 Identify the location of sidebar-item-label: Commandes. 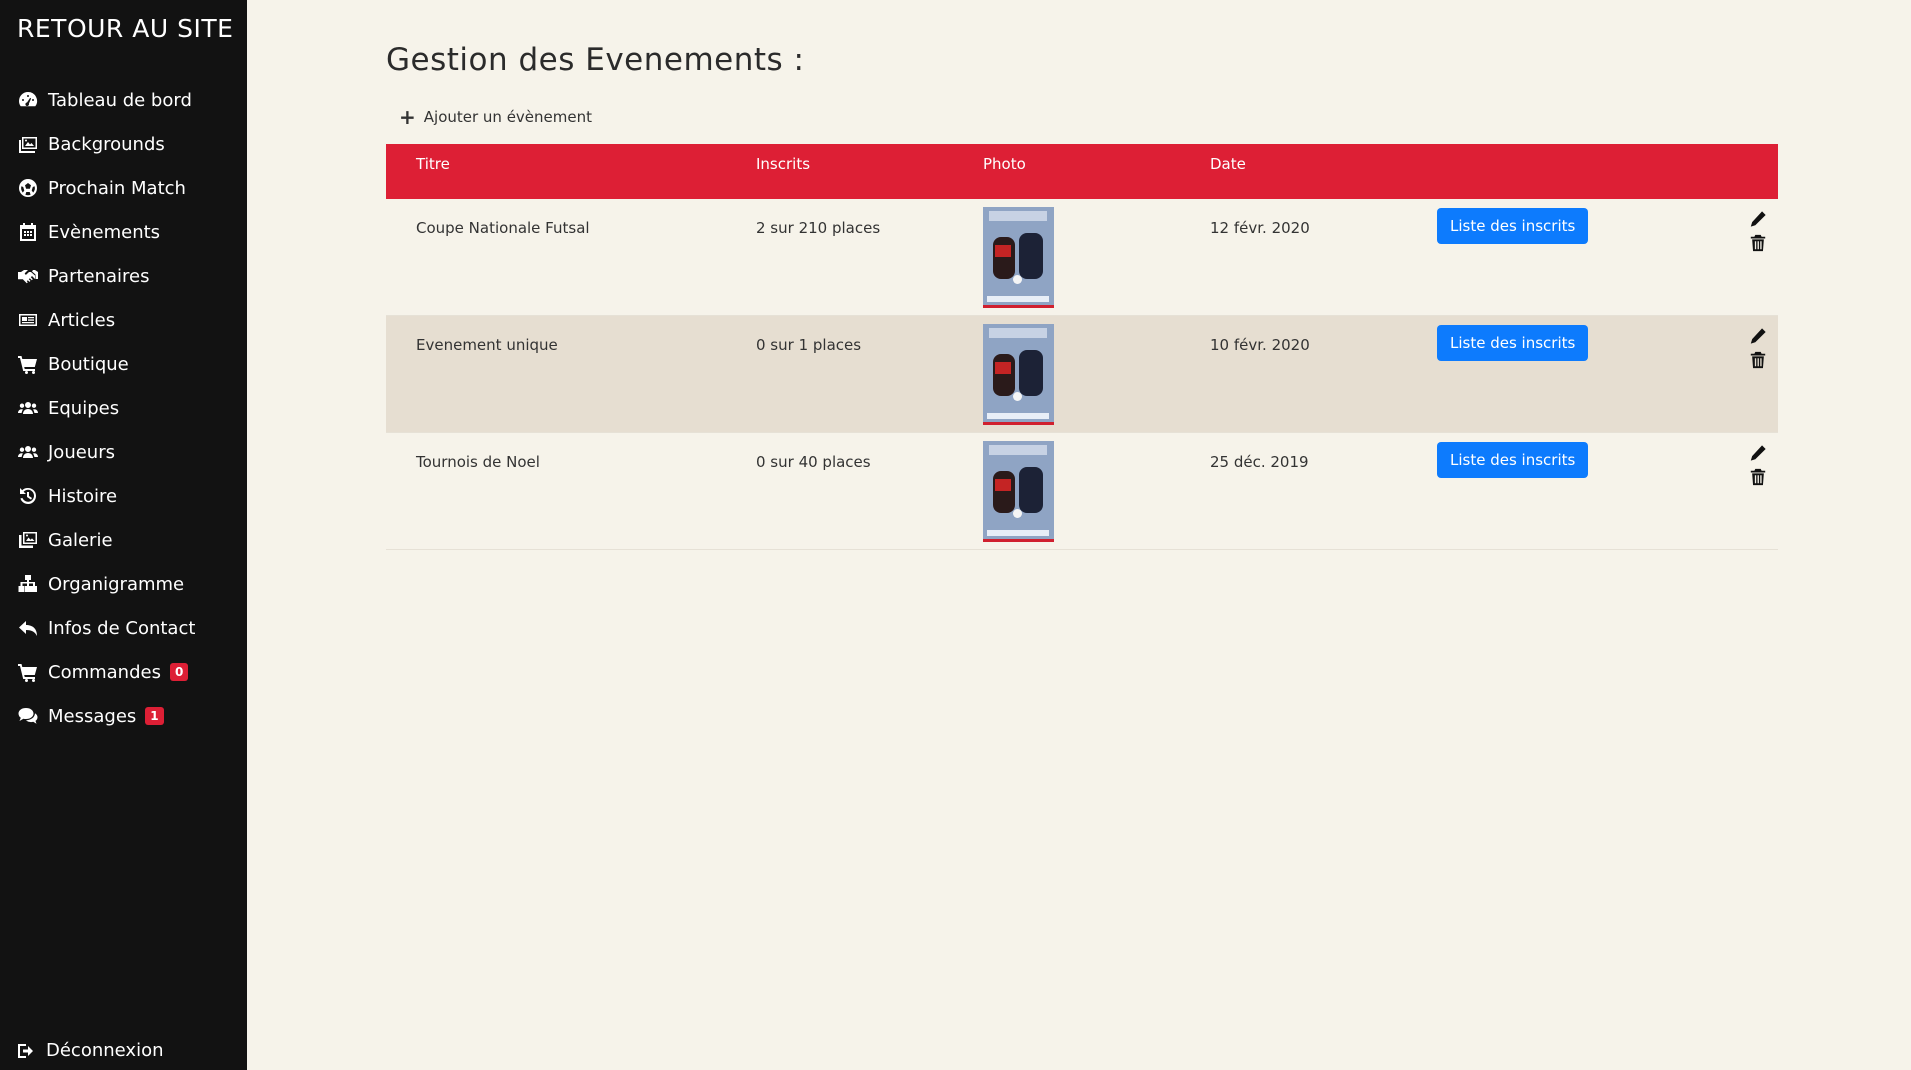
(104, 672).